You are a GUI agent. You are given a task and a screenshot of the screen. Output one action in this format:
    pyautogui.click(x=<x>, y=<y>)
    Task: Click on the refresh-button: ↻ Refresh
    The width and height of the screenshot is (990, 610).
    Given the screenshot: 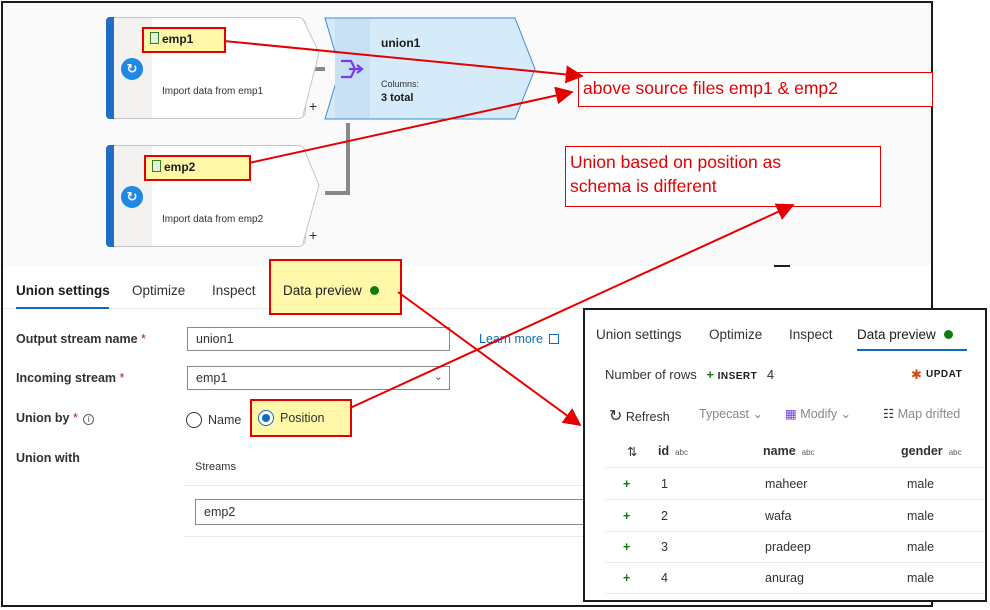 What is the action you would take?
    pyautogui.click(x=639, y=416)
    